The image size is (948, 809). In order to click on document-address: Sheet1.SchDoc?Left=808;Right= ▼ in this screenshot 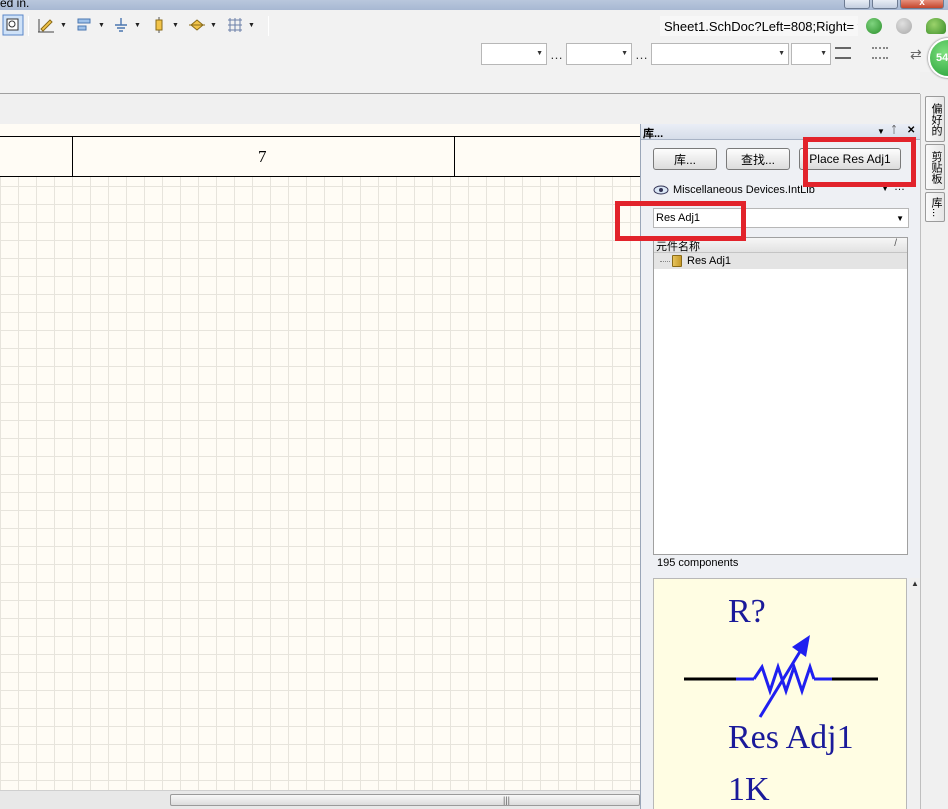, I will do `click(759, 26)`.